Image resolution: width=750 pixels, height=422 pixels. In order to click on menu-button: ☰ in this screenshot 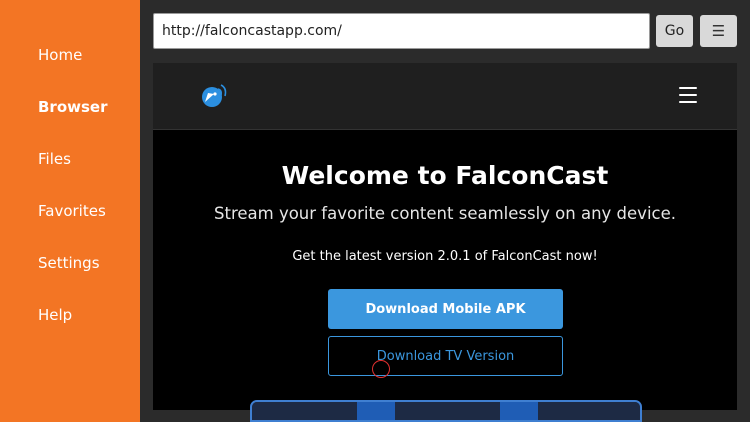, I will do `click(718, 31)`.